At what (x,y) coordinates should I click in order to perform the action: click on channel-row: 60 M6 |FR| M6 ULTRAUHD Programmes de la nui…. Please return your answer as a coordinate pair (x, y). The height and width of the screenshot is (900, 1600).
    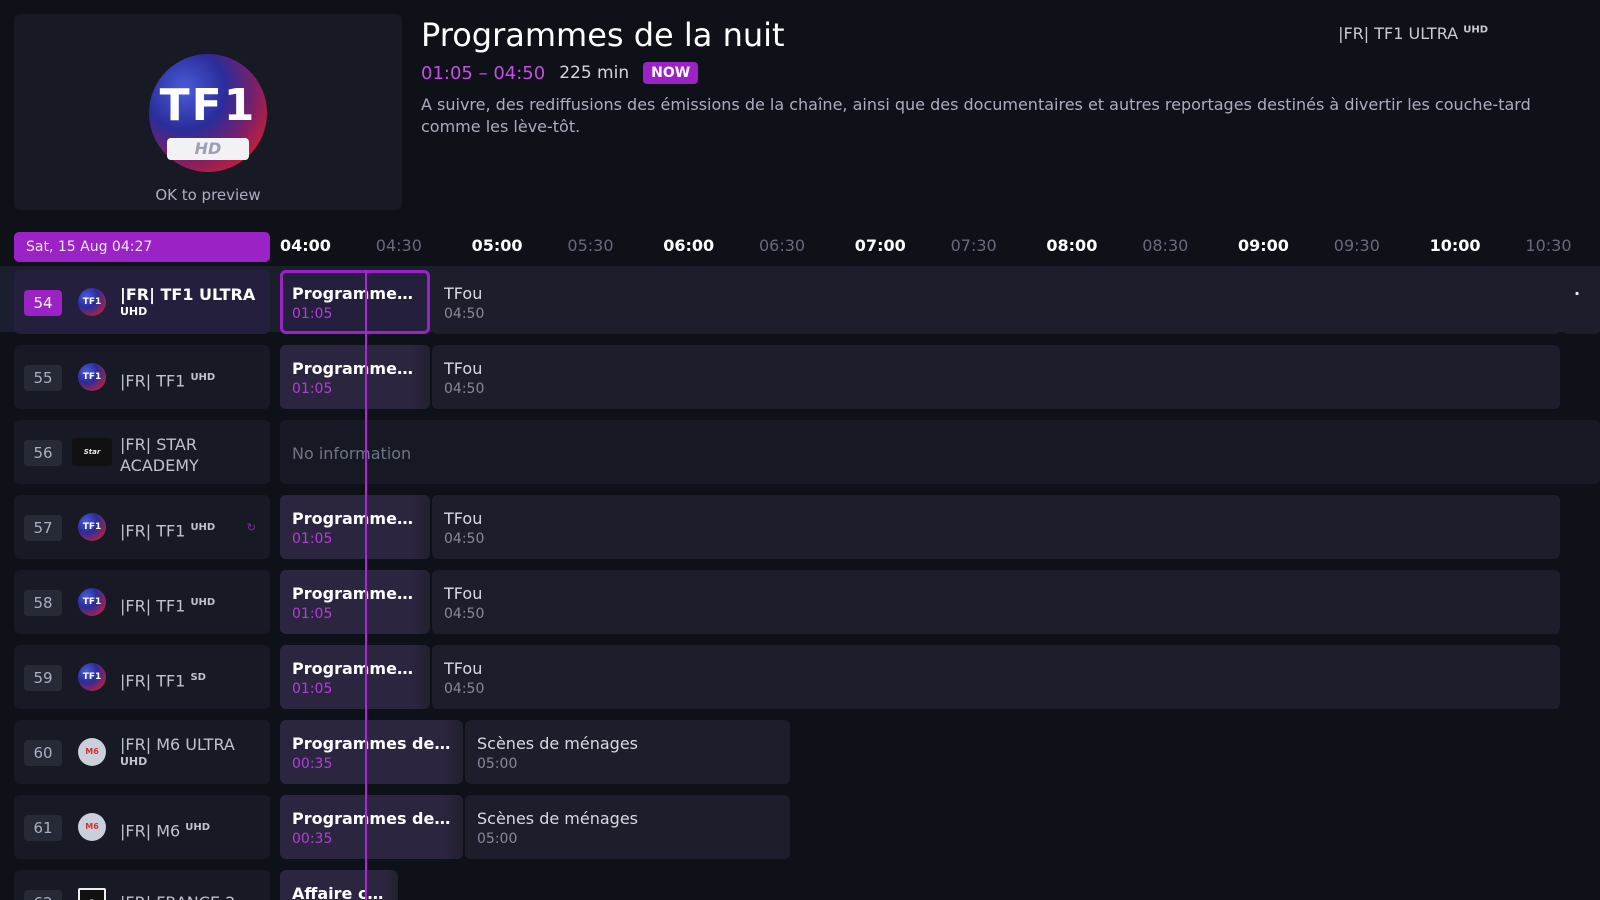
    Looking at the image, I should click on (800, 750).